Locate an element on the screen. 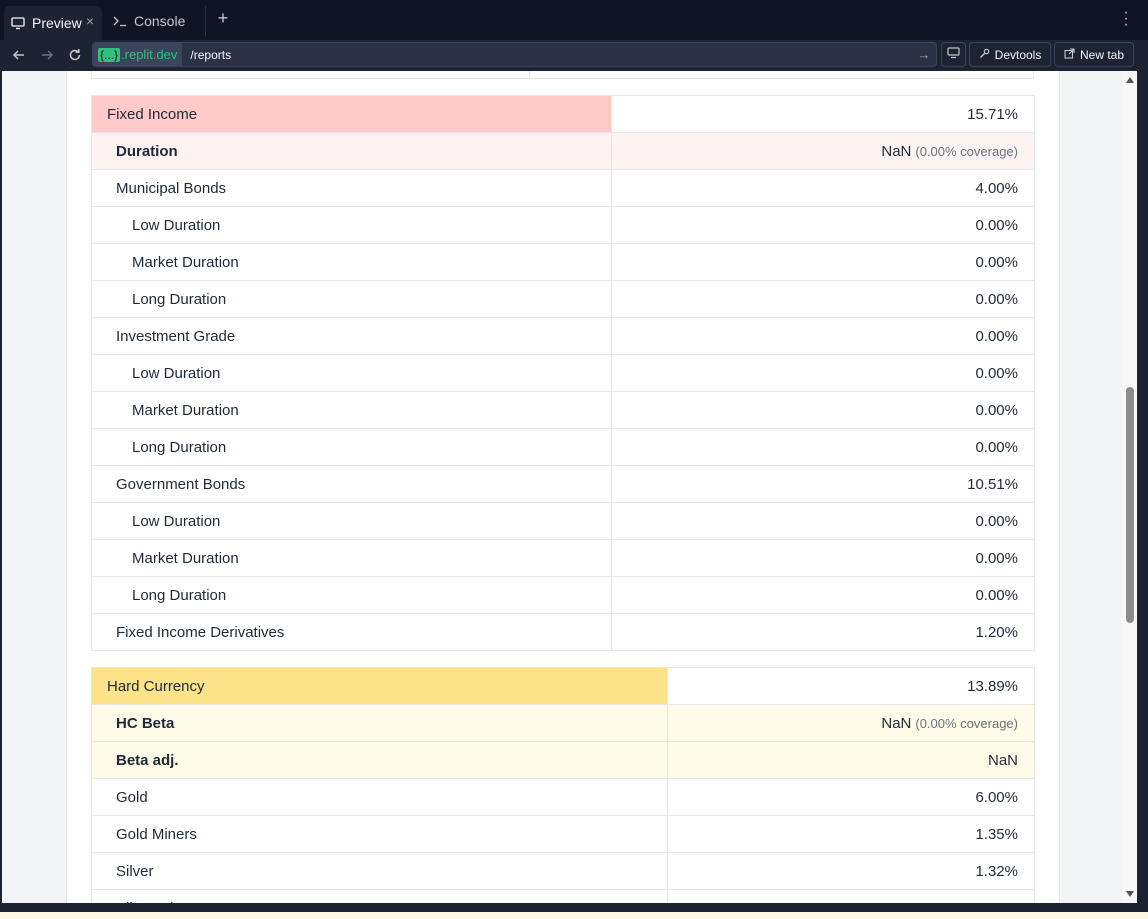  close-tab-icon: × is located at coordinates (90, 21).